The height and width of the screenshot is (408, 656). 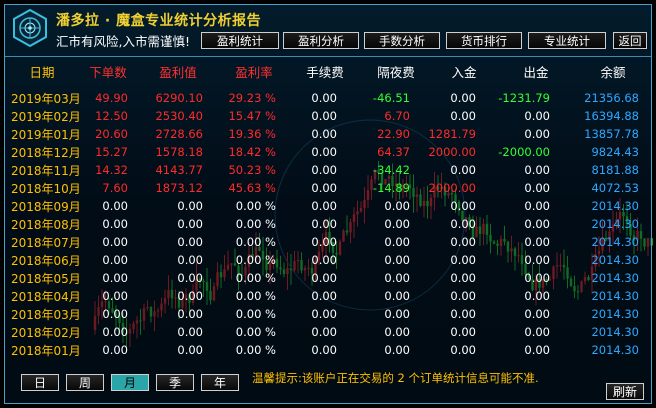 I want to click on period-week-button: 周, so click(x=85, y=382).